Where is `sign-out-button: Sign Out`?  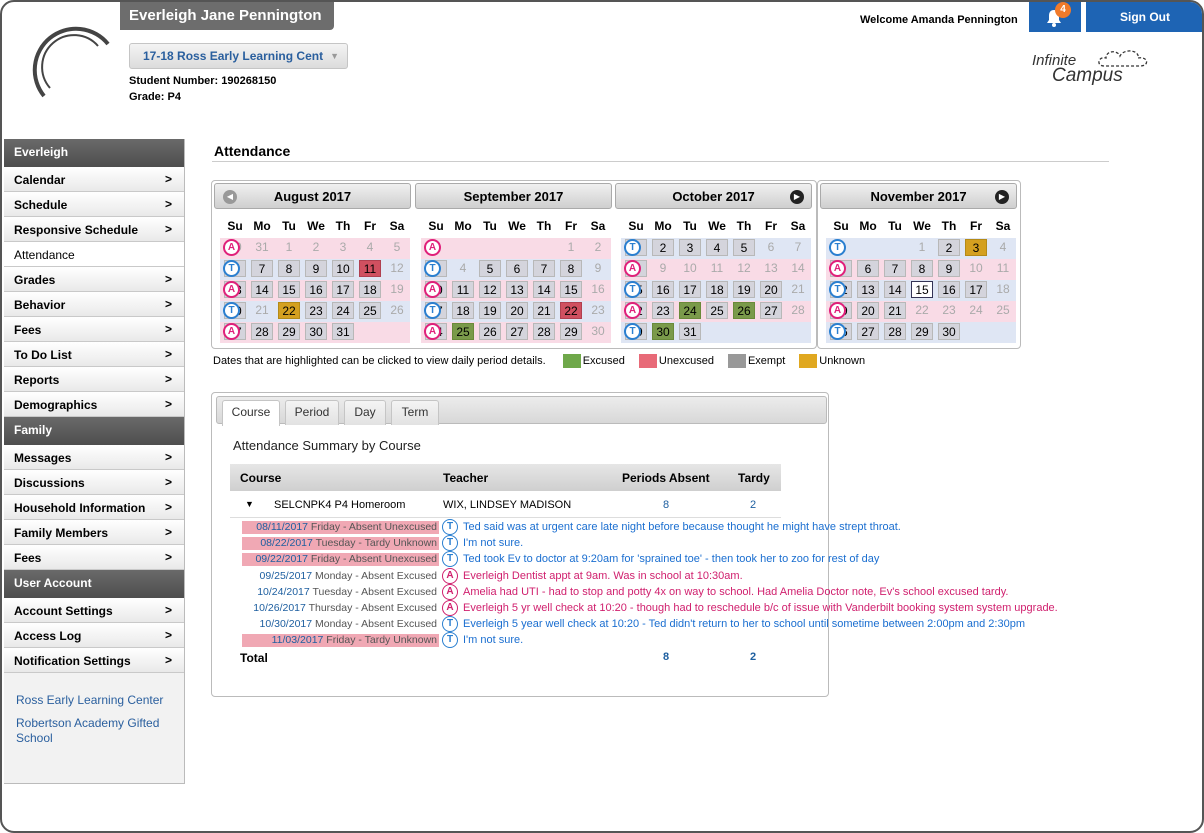
sign-out-button: Sign Out is located at coordinates (1144, 17).